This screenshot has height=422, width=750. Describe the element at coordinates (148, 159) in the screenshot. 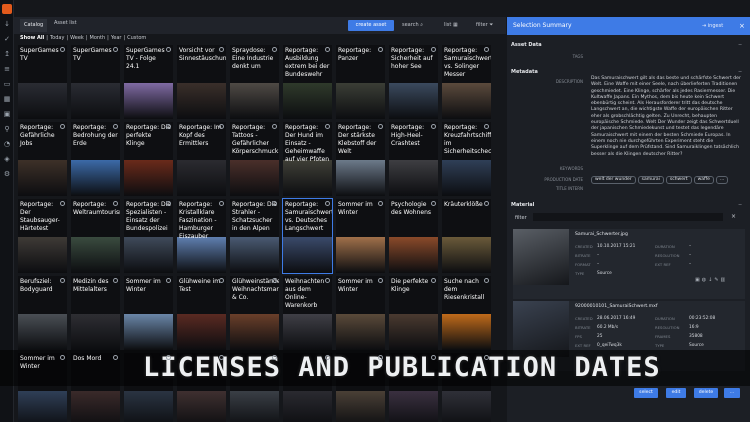

I see `asset-tile: Reportage: Die perfekte Klinge` at that location.